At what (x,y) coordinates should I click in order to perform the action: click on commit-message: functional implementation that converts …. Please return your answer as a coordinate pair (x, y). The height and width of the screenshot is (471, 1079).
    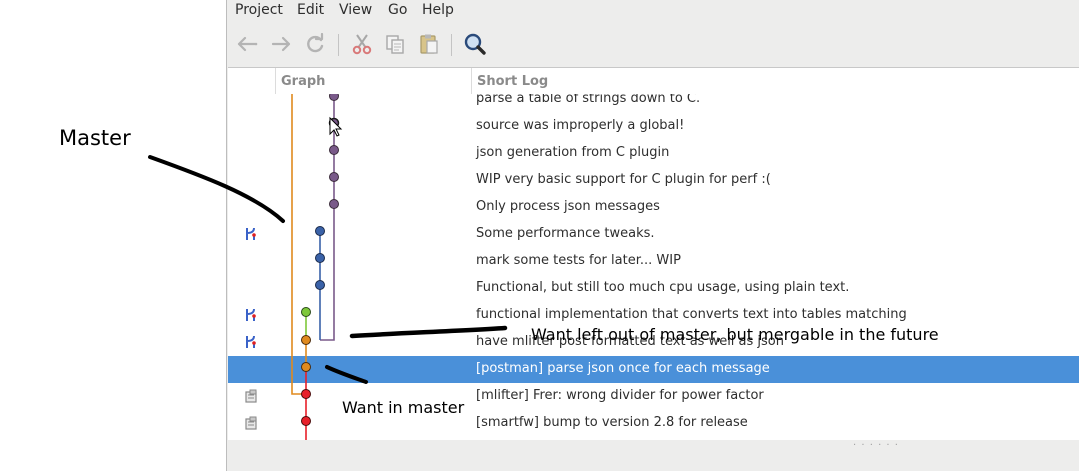
    Looking at the image, I should click on (691, 314).